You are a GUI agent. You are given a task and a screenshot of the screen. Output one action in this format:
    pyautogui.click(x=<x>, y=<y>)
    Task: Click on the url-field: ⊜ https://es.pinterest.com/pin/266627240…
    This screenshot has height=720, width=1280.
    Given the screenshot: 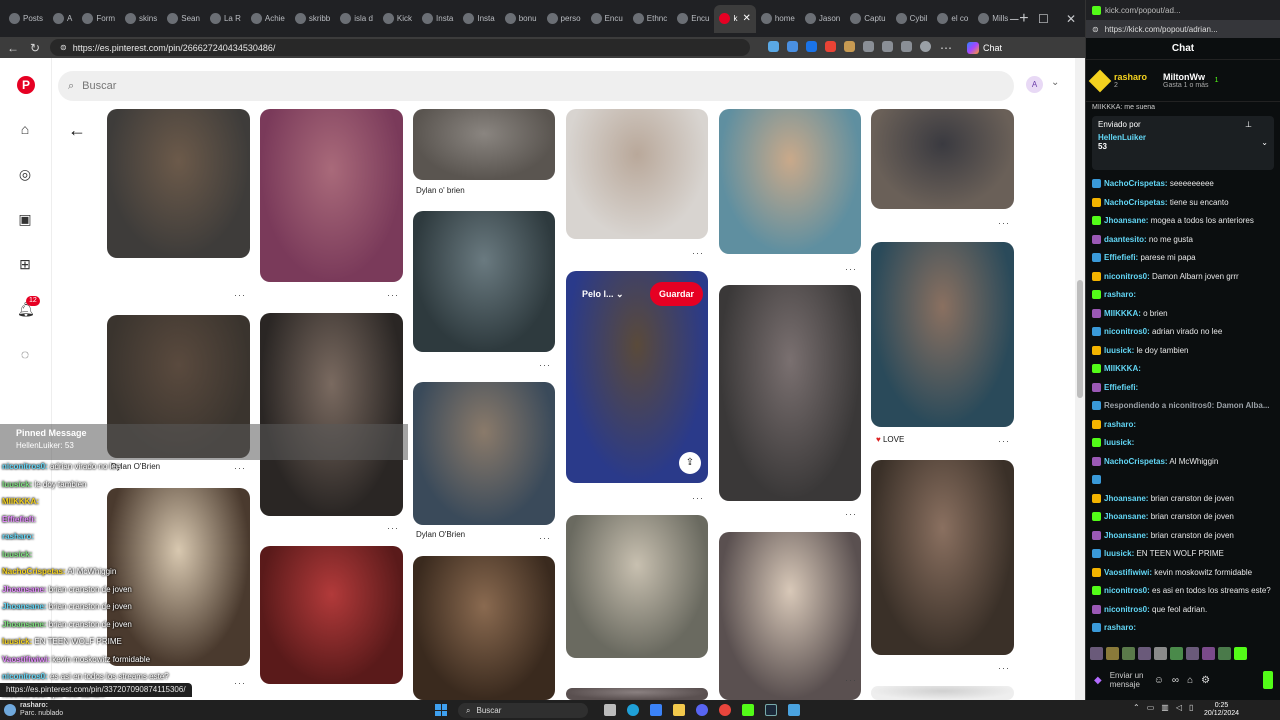 What is the action you would take?
    pyautogui.click(x=400, y=47)
    